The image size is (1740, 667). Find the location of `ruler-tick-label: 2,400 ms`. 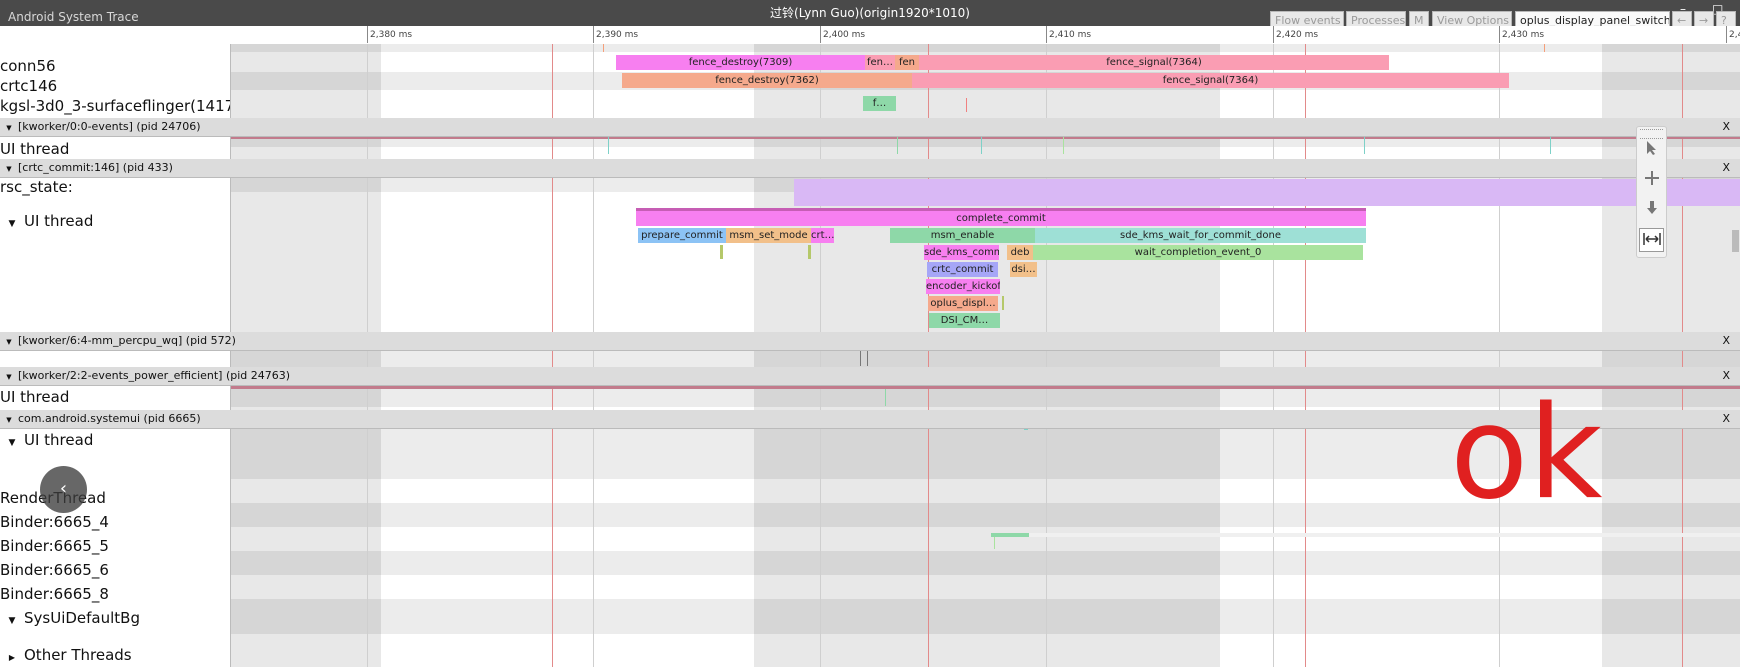

ruler-tick-label: 2,400 ms is located at coordinates (844, 35).